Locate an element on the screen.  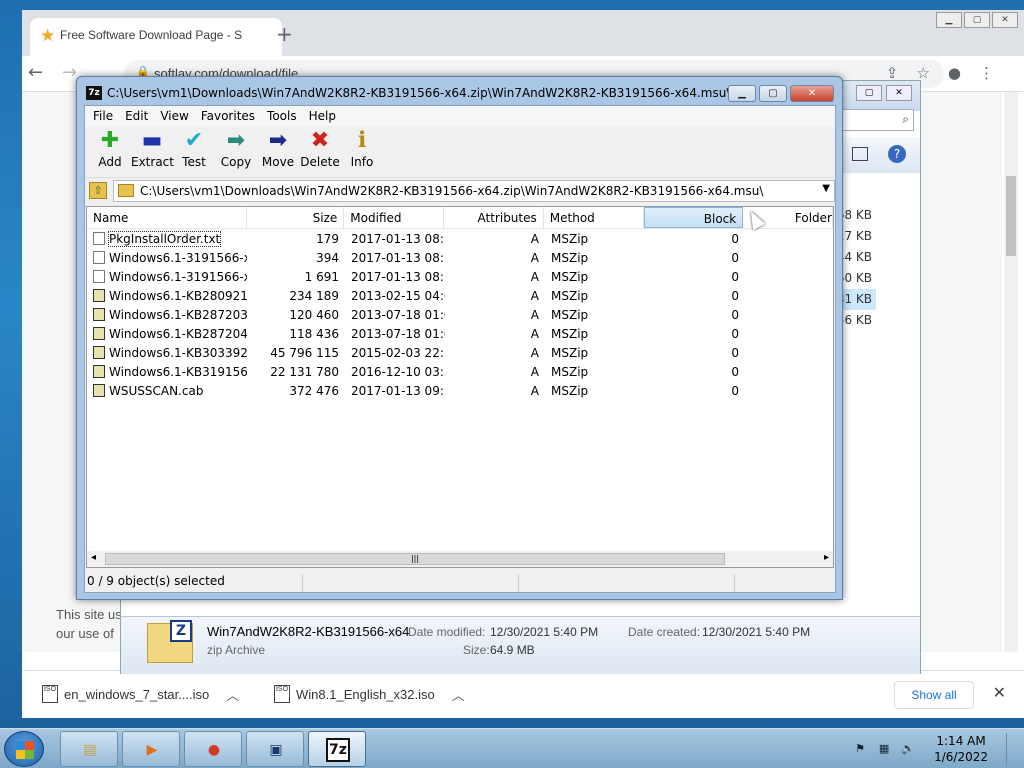
menu-file: File is located at coordinates (103, 116).